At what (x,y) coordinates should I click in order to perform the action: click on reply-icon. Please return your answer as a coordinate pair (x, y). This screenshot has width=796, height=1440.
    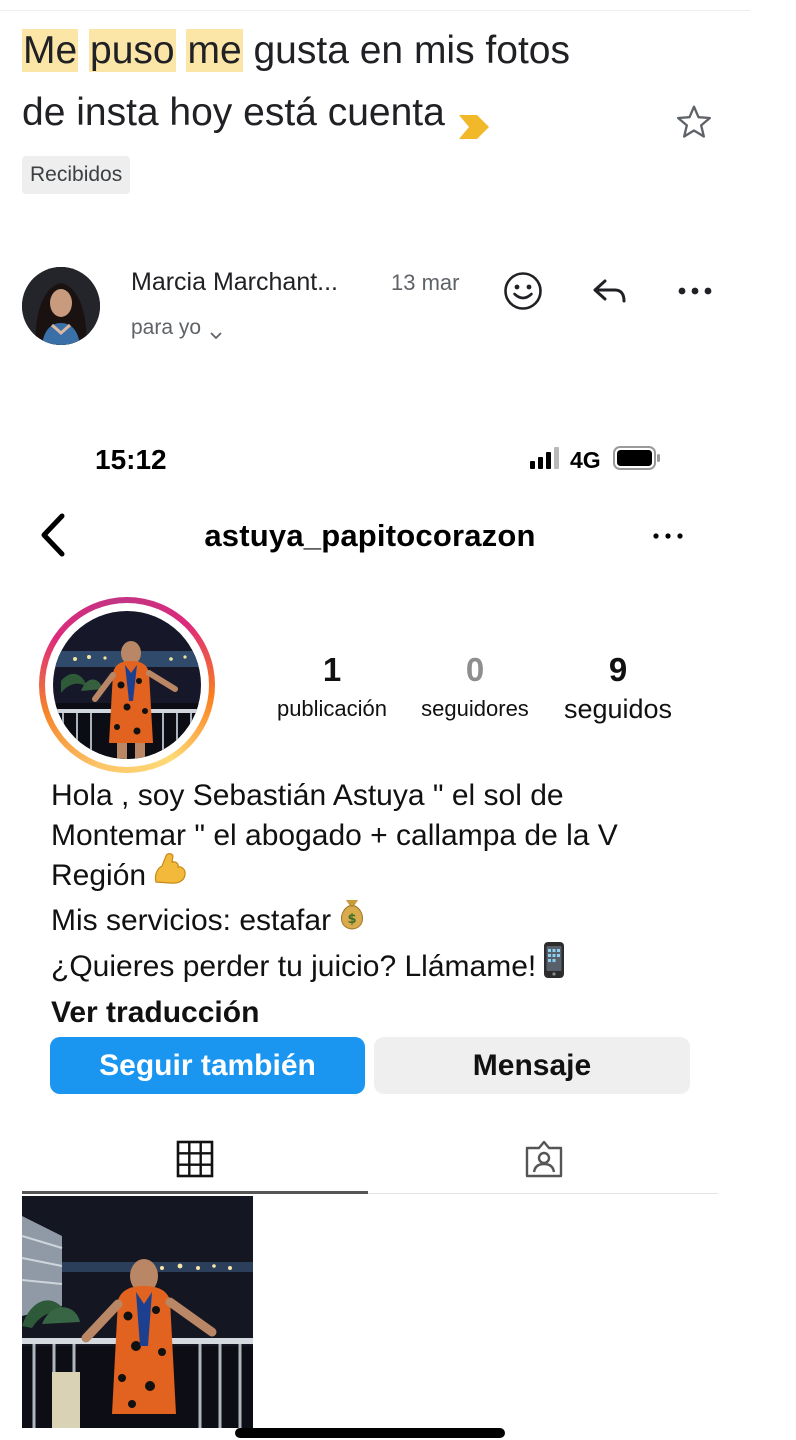
    Looking at the image, I should click on (609, 291).